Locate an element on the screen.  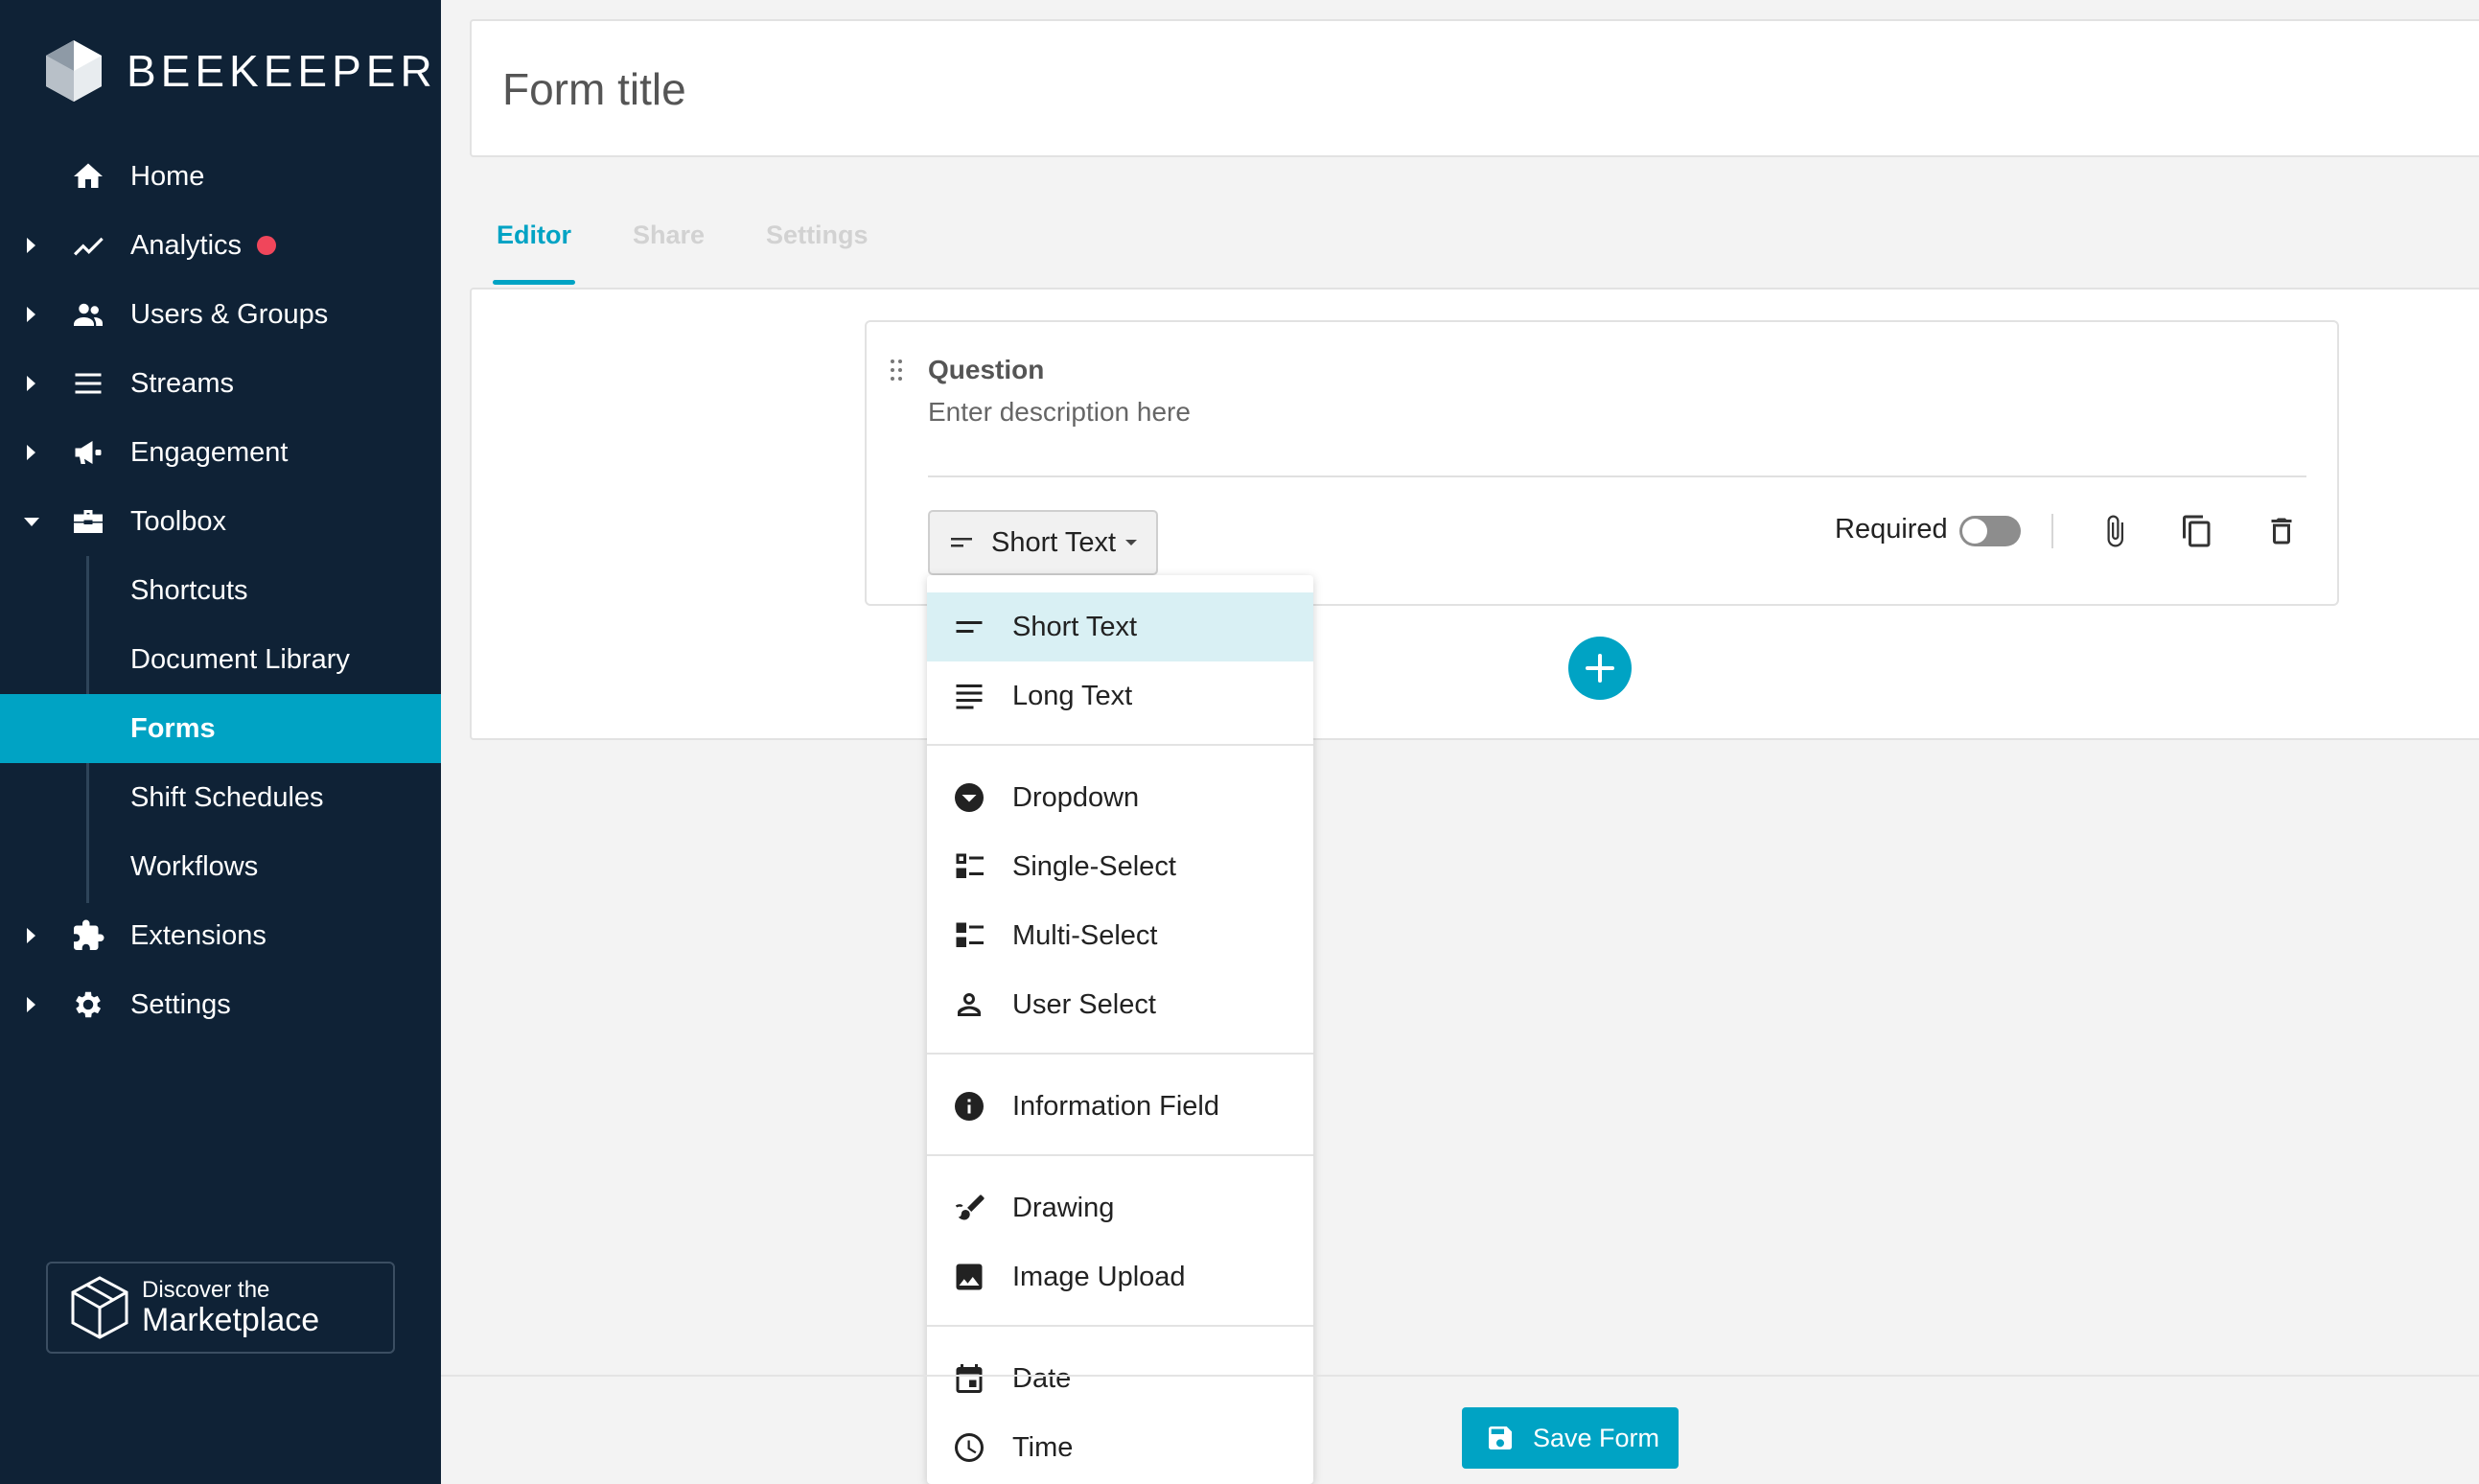
form-title-card: Form title is located at coordinates (1474, 88).